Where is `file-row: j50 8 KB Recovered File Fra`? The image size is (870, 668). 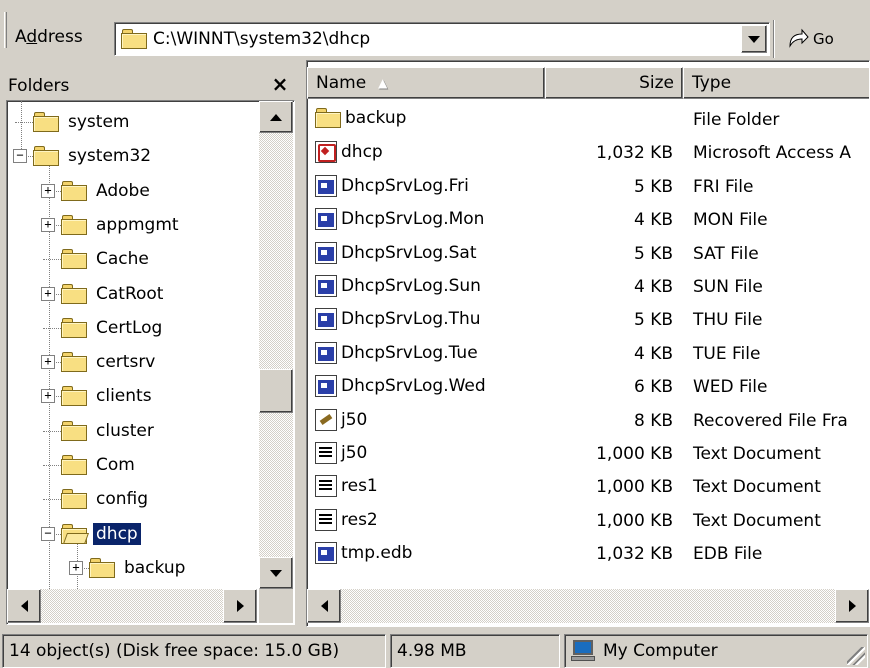
file-row: j50 8 KB Recovered File Fra is located at coordinates (588, 420).